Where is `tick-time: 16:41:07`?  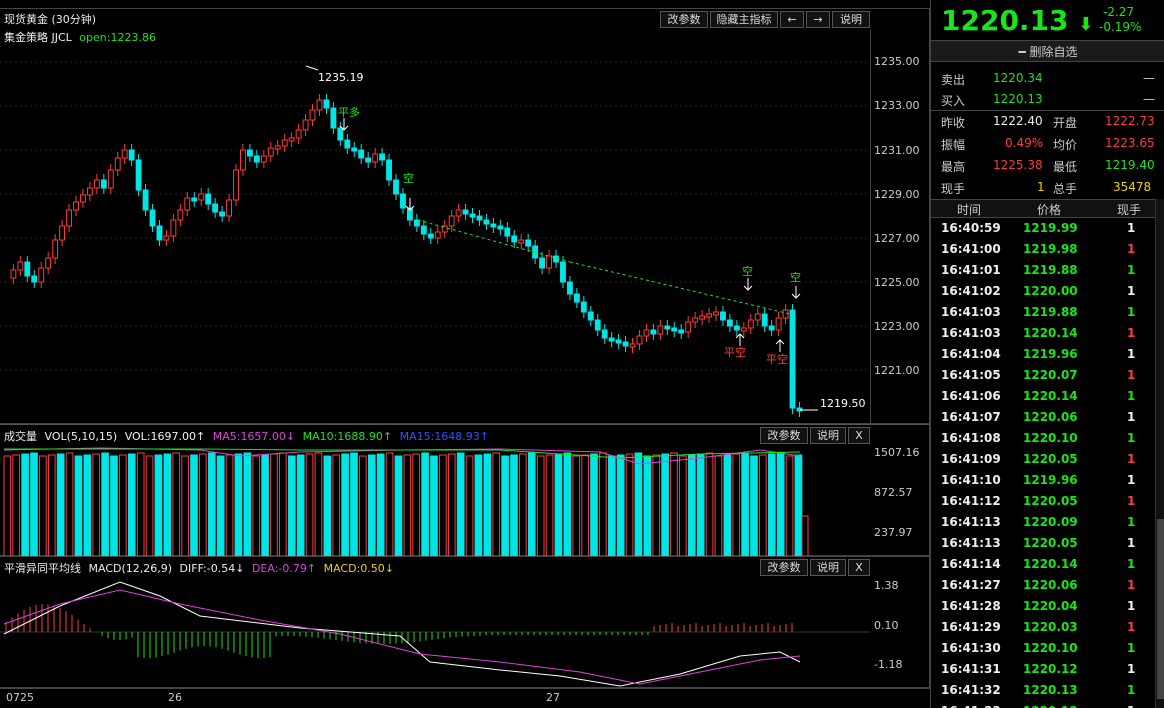 tick-time: 16:41:07 is located at coordinates (971, 417).